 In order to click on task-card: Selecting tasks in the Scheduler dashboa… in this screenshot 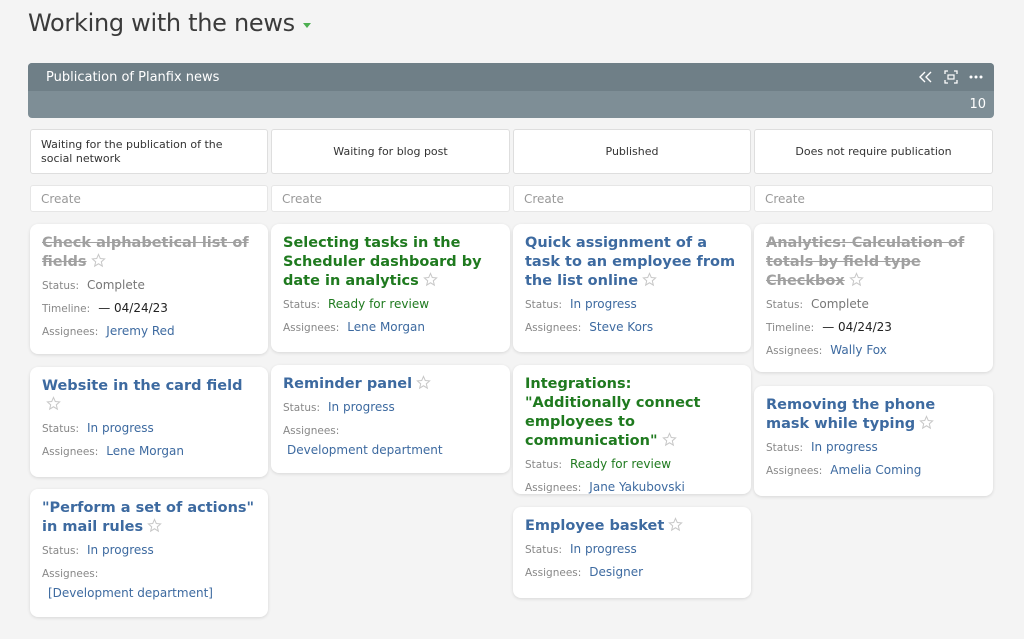, I will do `click(390, 288)`.